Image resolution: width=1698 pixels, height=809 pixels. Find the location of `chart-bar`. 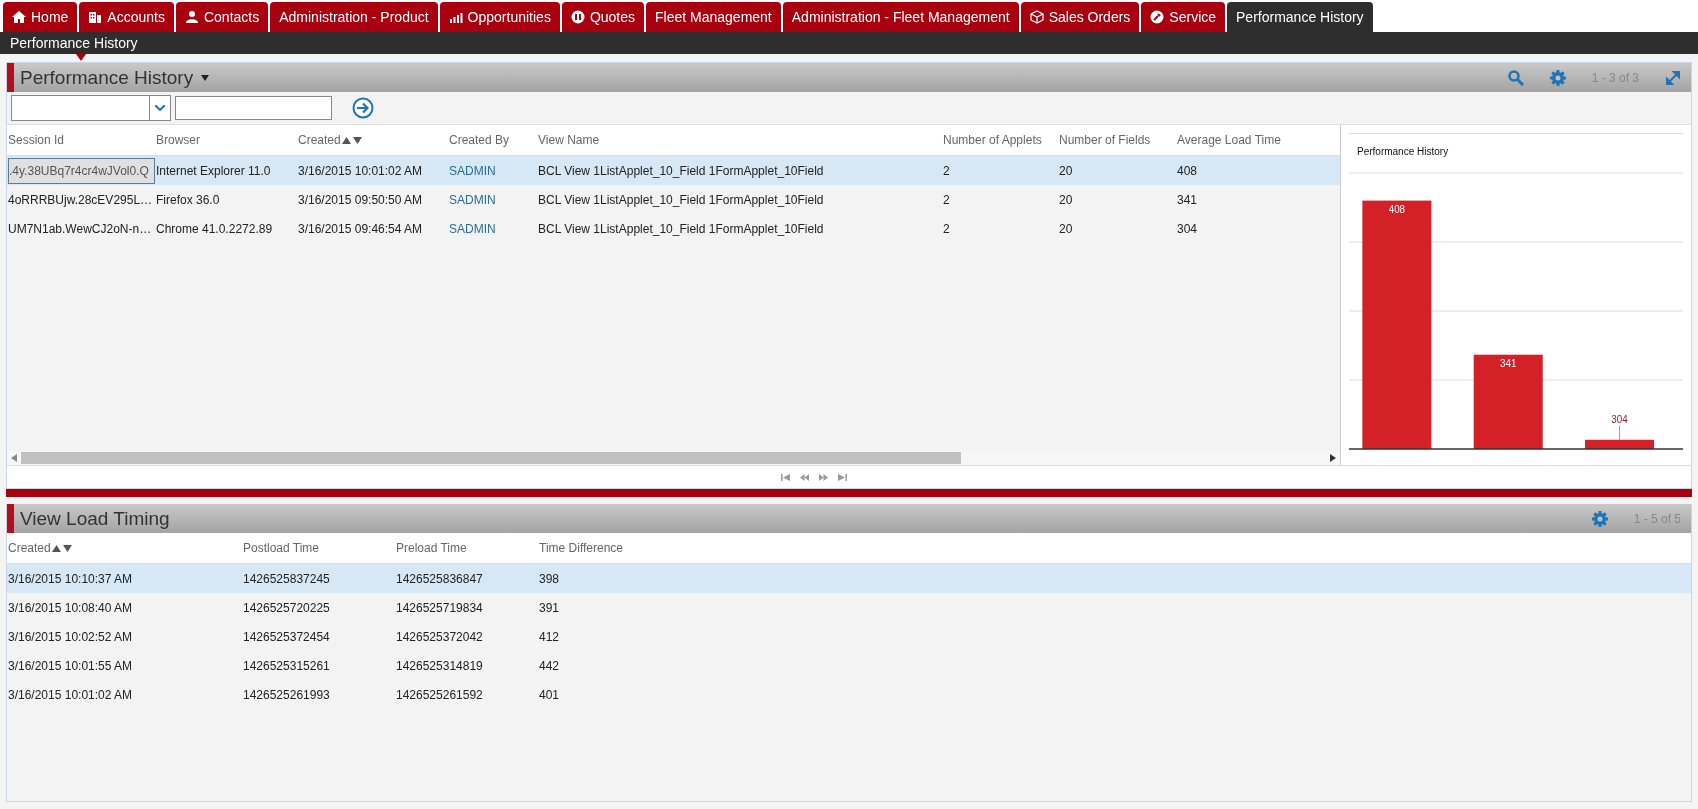

chart-bar is located at coordinates (1620, 444).